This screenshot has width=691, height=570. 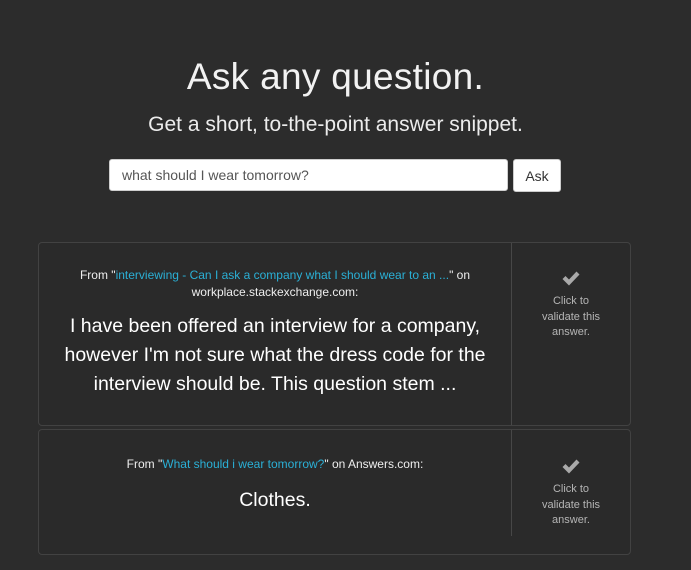 What do you see at coordinates (243, 464) in the screenshot?
I see `source-link: What should i wear tomorrow?` at bounding box center [243, 464].